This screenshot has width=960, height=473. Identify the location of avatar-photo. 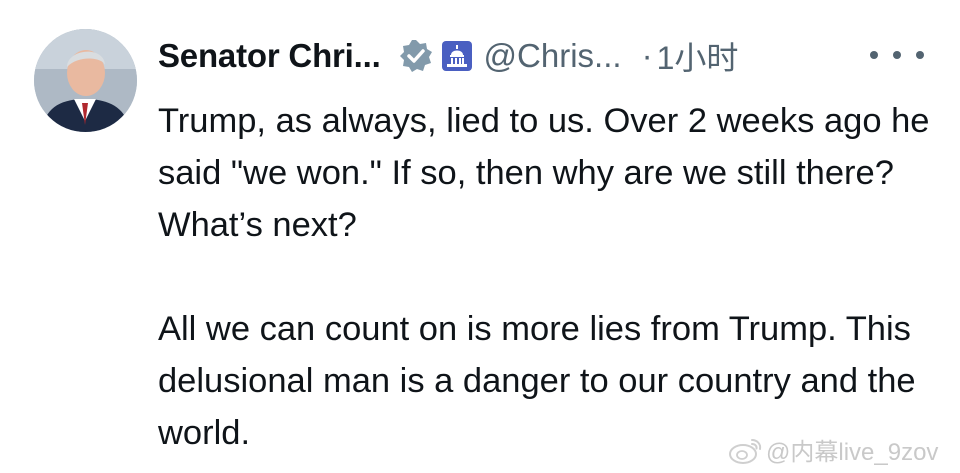
(85, 80).